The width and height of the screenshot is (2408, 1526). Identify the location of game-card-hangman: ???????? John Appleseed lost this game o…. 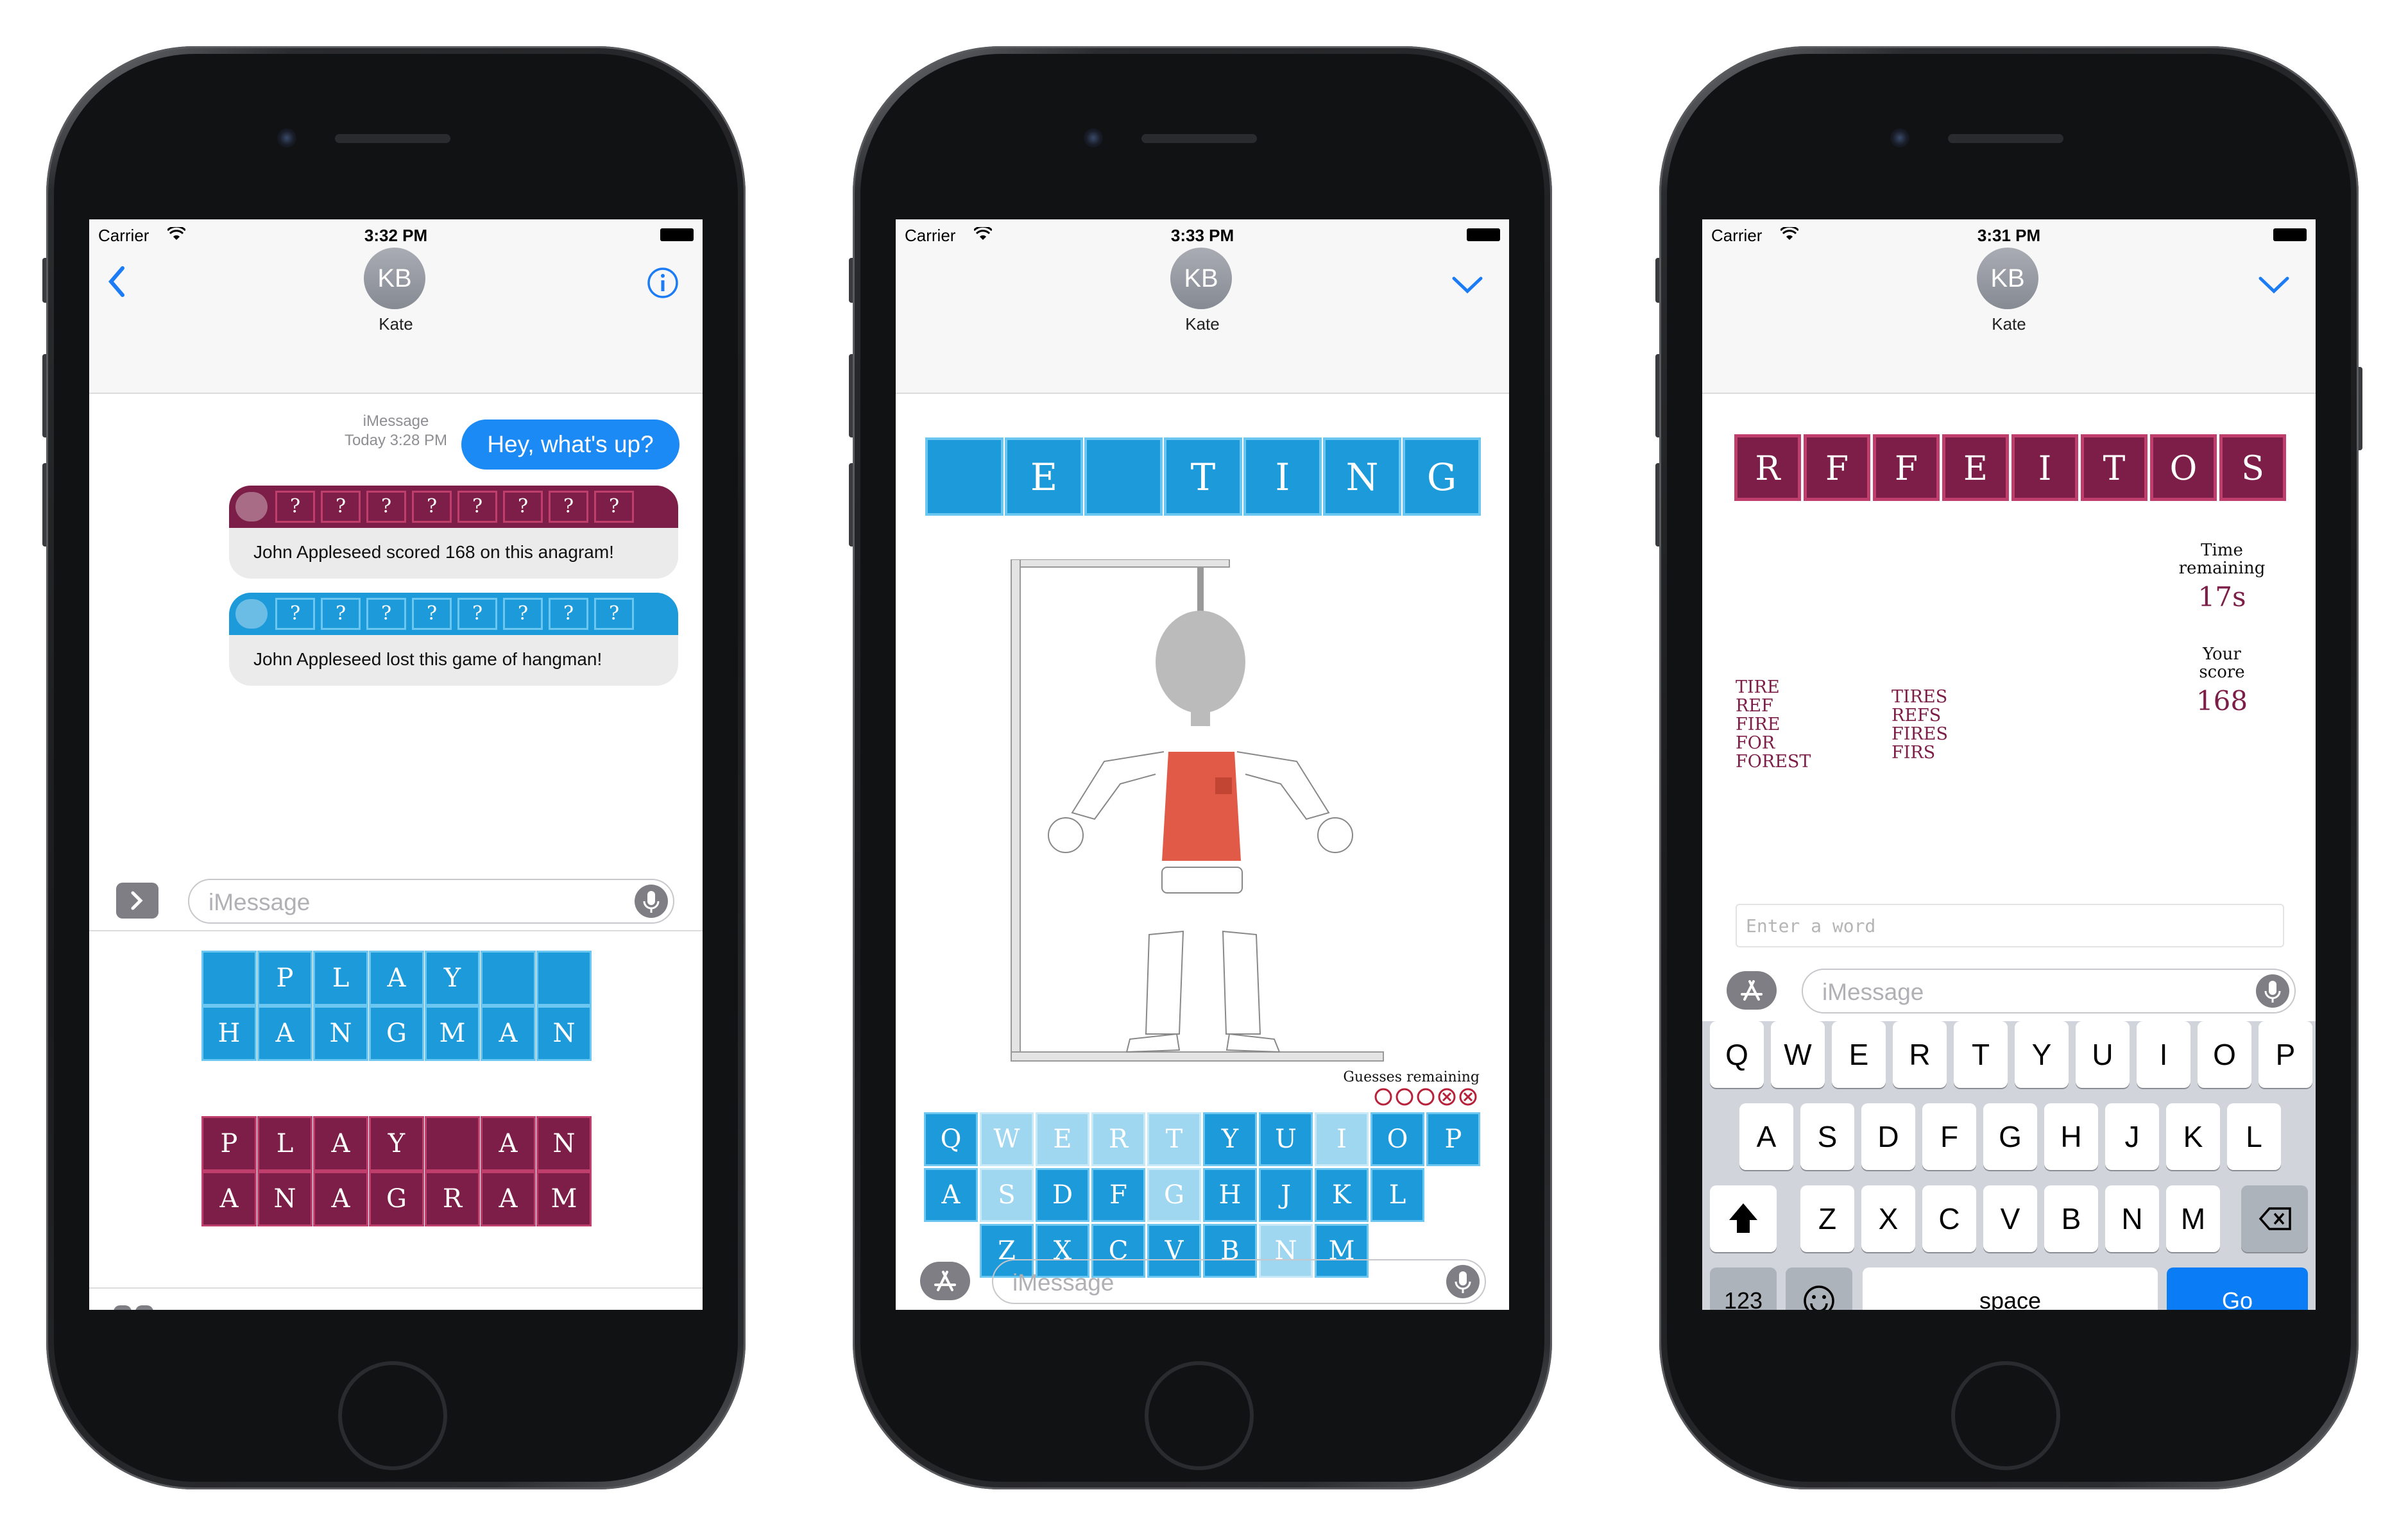
(453, 639).